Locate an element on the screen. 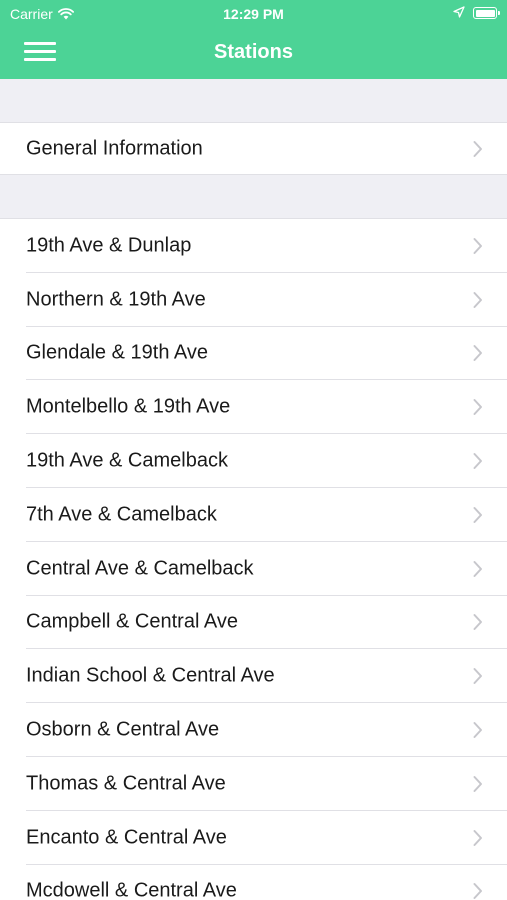 The image size is (507, 900). station-name: Osborn & Central Ave is located at coordinates (123, 729).